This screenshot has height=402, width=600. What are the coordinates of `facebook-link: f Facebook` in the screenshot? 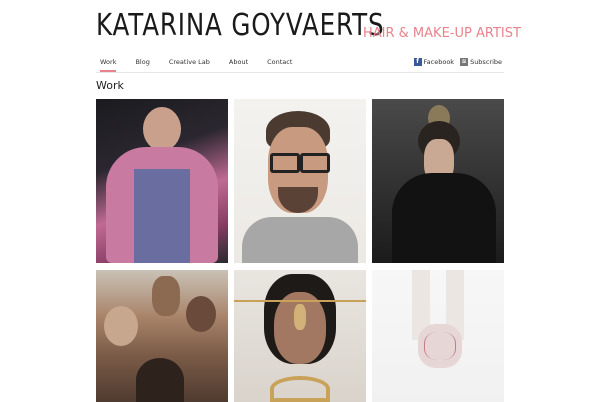 It's located at (434, 62).